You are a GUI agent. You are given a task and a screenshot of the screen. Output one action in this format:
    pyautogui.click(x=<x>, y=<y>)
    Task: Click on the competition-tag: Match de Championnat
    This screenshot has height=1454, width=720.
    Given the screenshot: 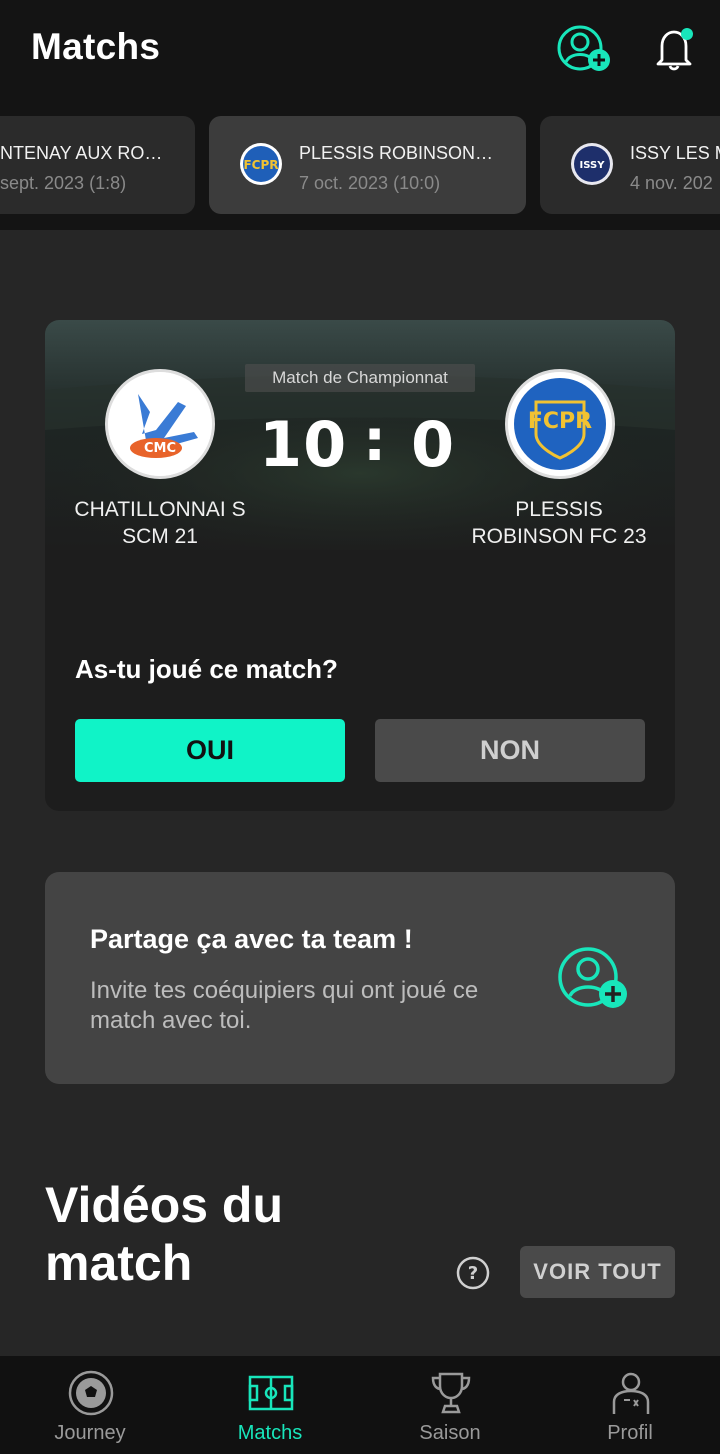 What is the action you would take?
    pyautogui.click(x=360, y=378)
    